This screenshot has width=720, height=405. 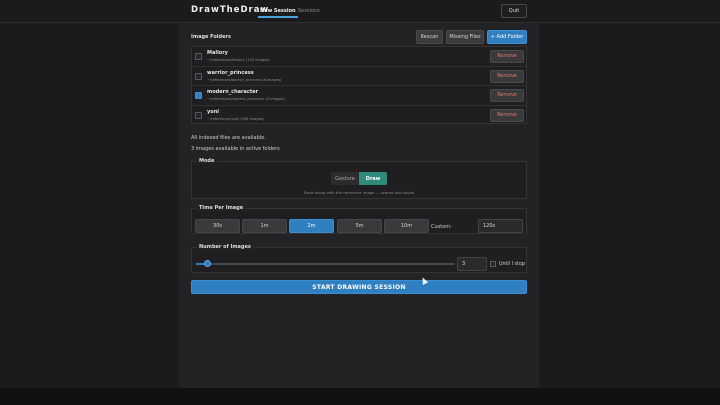 I want to click on top-bar: DrawTheDraw New Session Sessions Quit, so click(x=360, y=11).